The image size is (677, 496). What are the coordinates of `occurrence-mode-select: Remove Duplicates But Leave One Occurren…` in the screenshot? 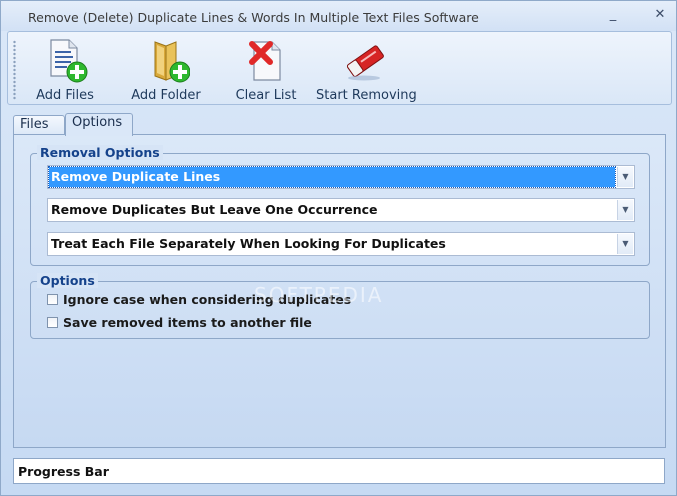 It's located at (341, 210).